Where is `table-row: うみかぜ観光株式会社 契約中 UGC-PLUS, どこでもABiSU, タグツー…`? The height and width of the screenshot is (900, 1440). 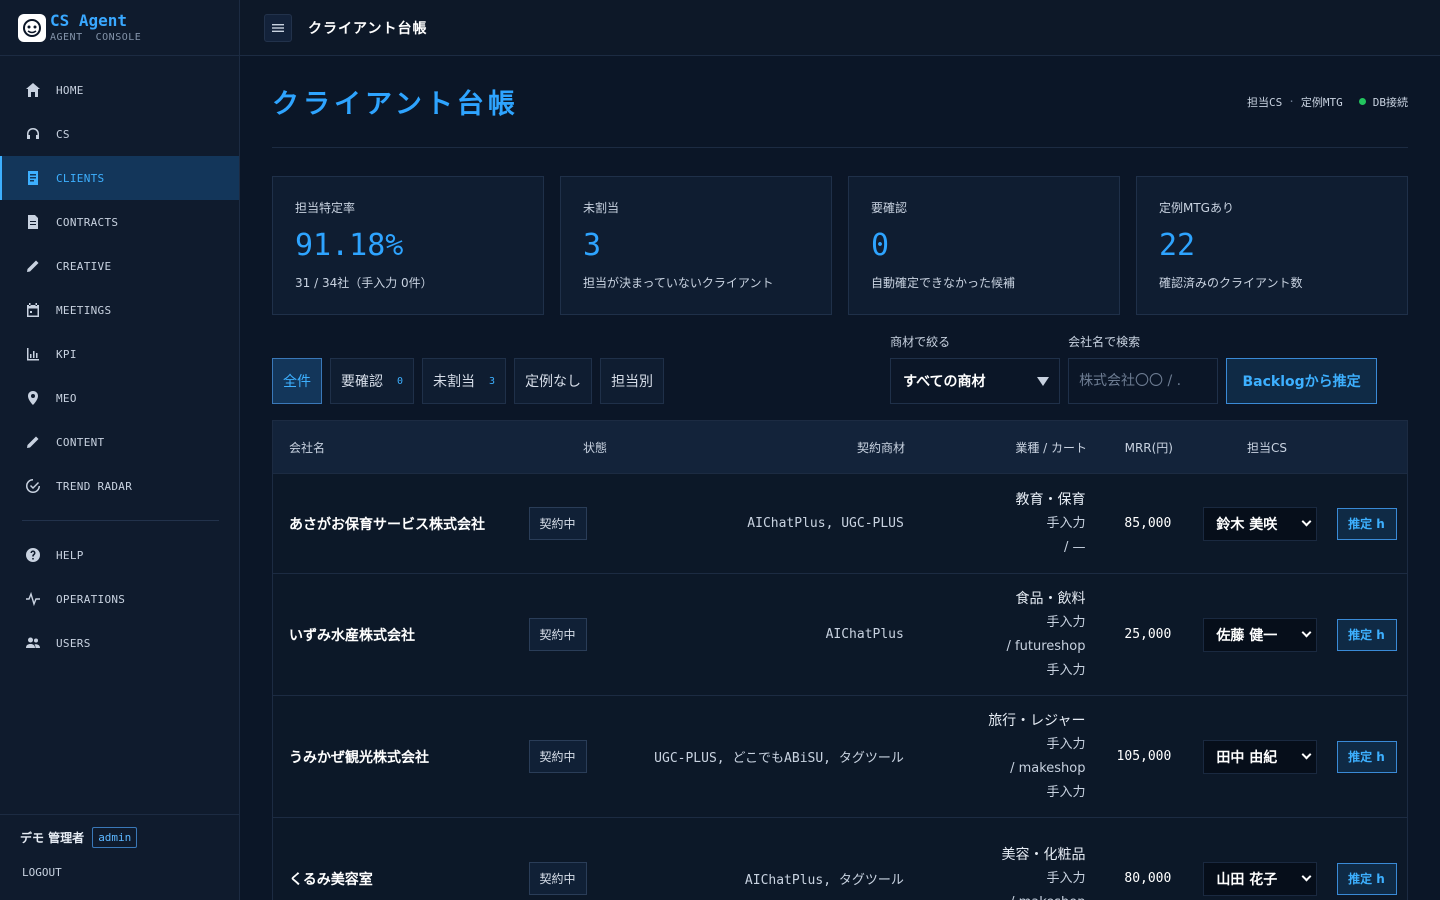 table-row: うみかぜ観光株式会社 契約中 UGC-PLUS, どこでもABiSU, タグツー… is located at coordinates (840, 756).